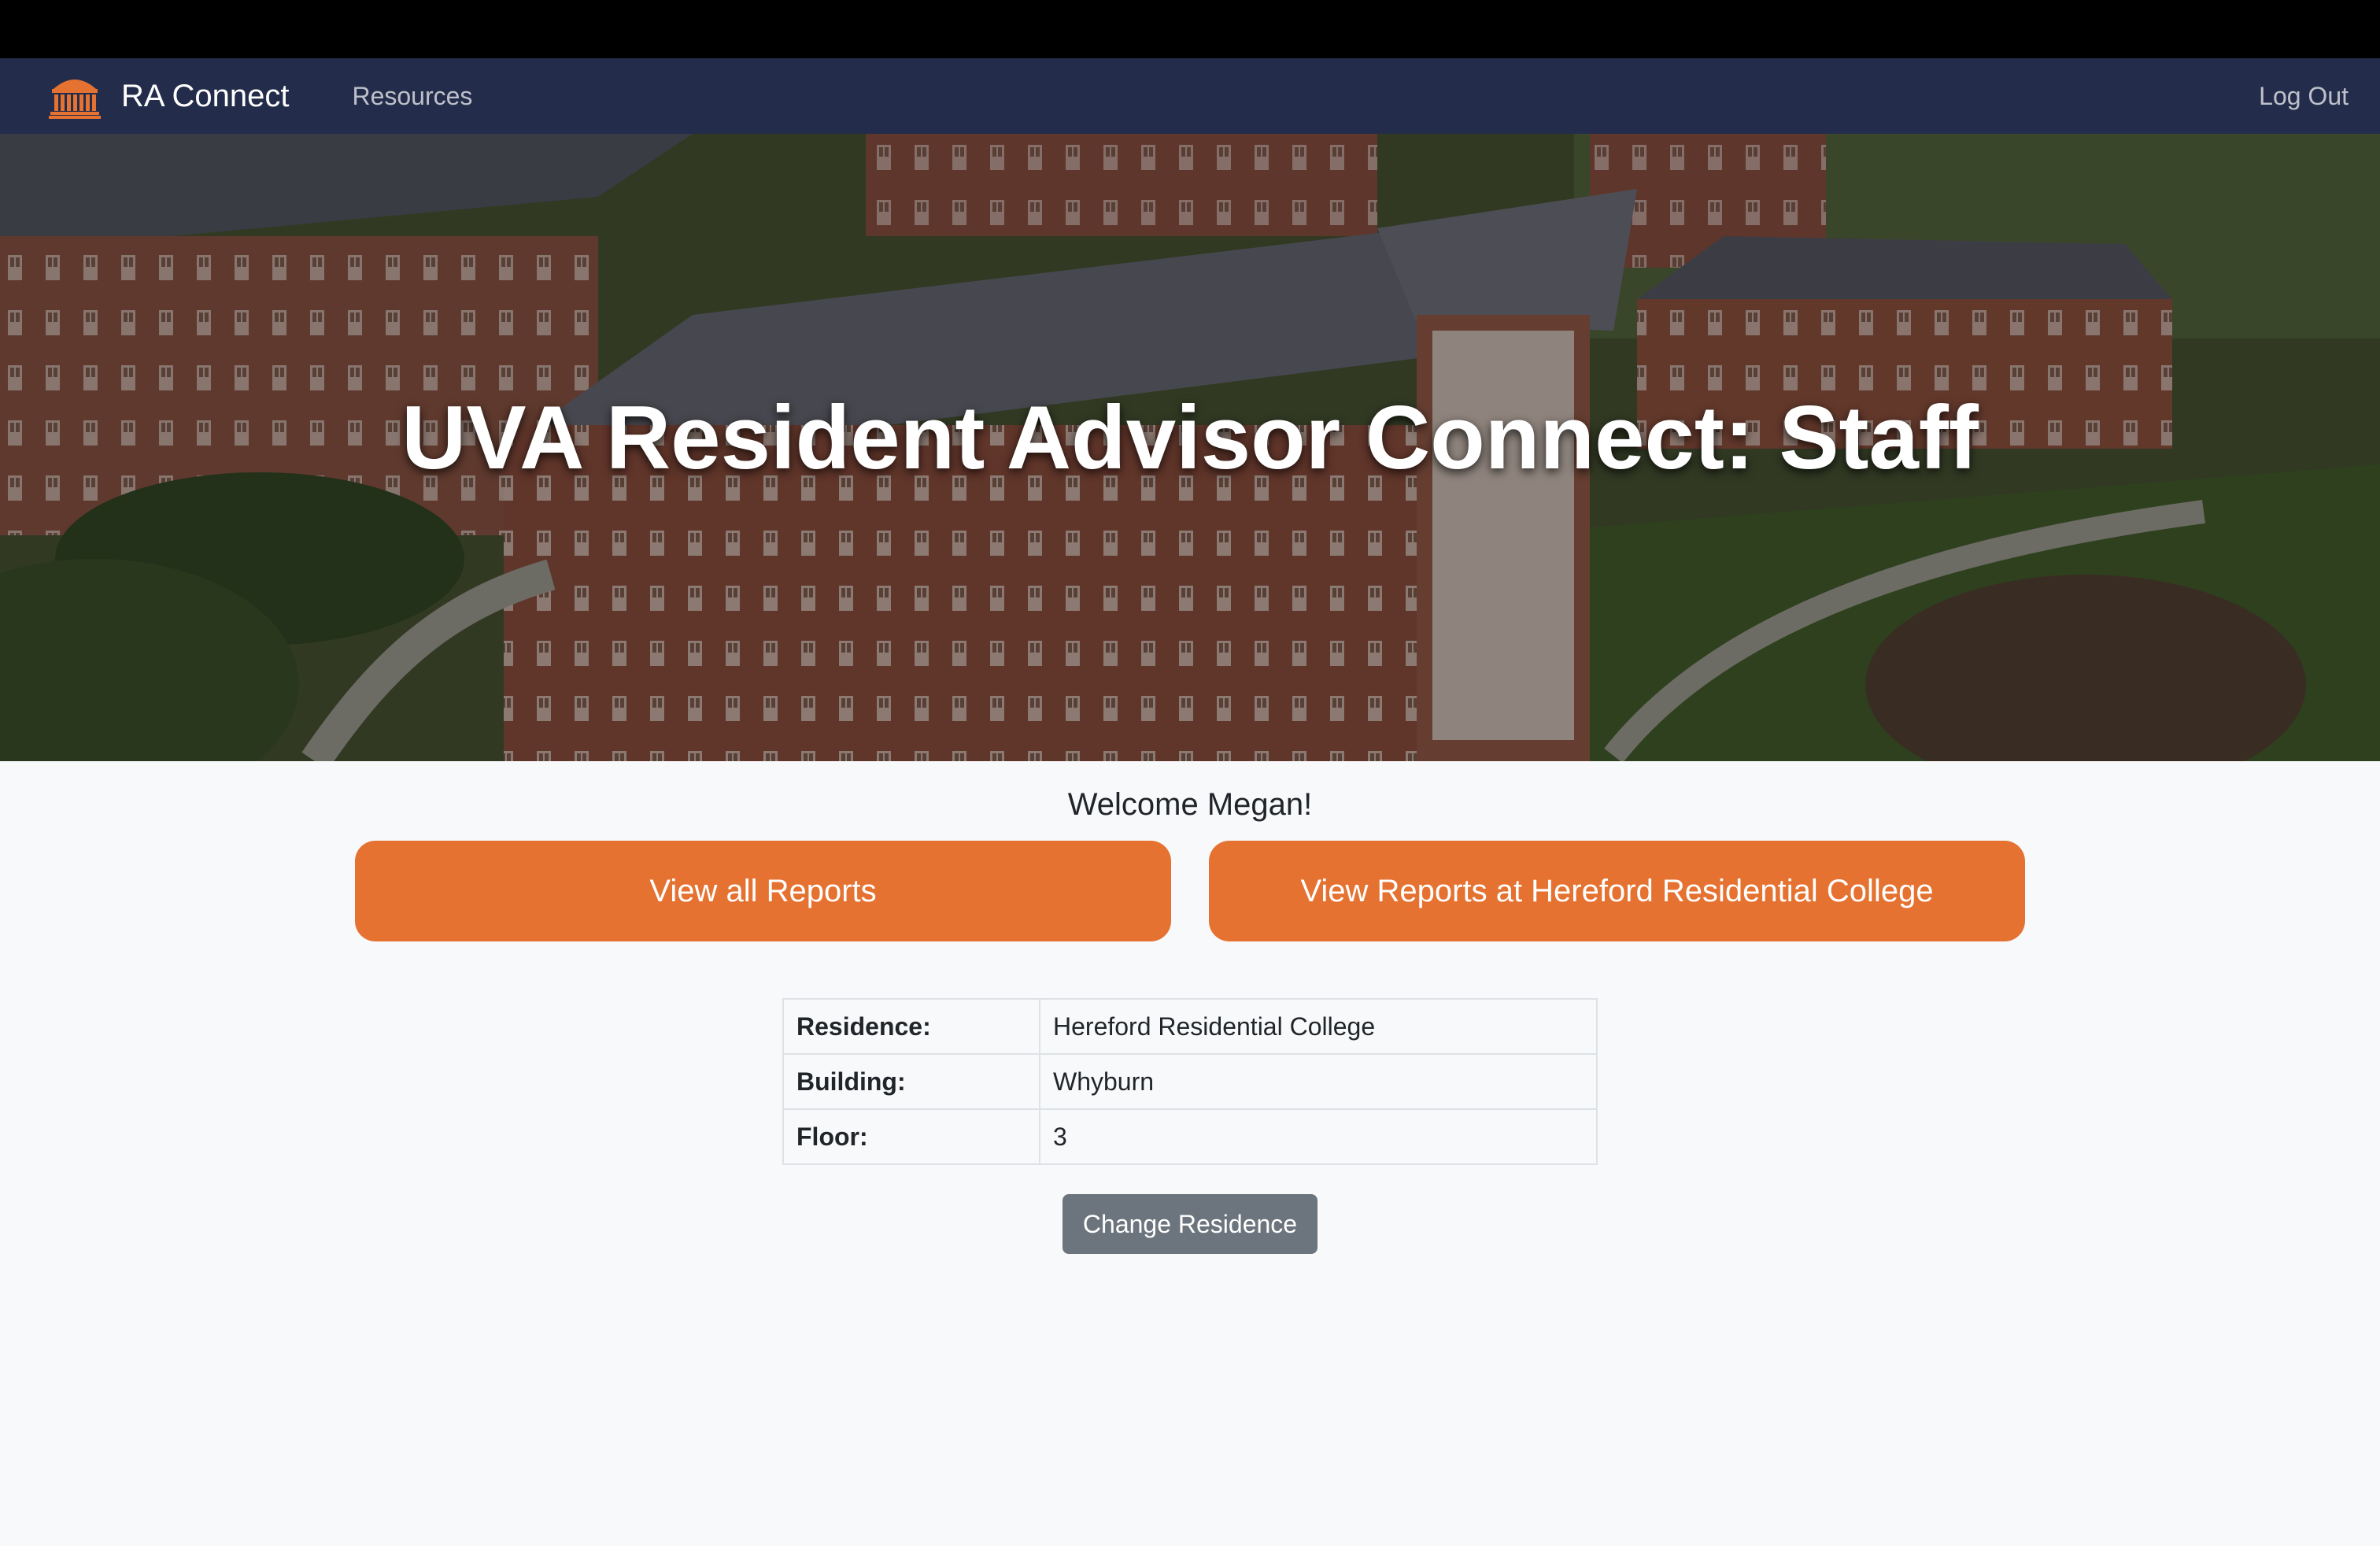 The image size is (2380, 1546). I want to click on view-all-reports-button: View all Reports, so click(763, 891).